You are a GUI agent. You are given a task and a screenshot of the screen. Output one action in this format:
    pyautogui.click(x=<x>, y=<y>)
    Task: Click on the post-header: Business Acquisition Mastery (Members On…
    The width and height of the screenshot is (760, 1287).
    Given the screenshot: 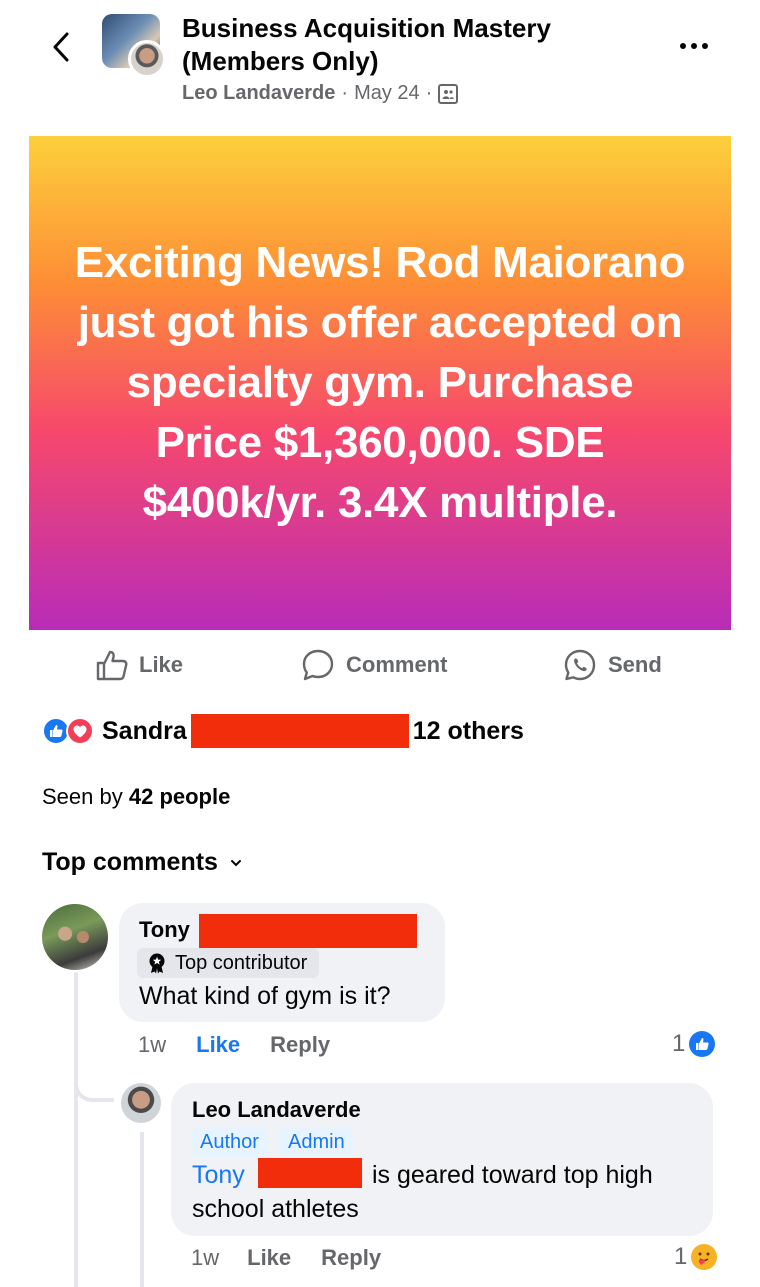 What is the action you would take?
    pyautogui.click(x=380, y=60)
    